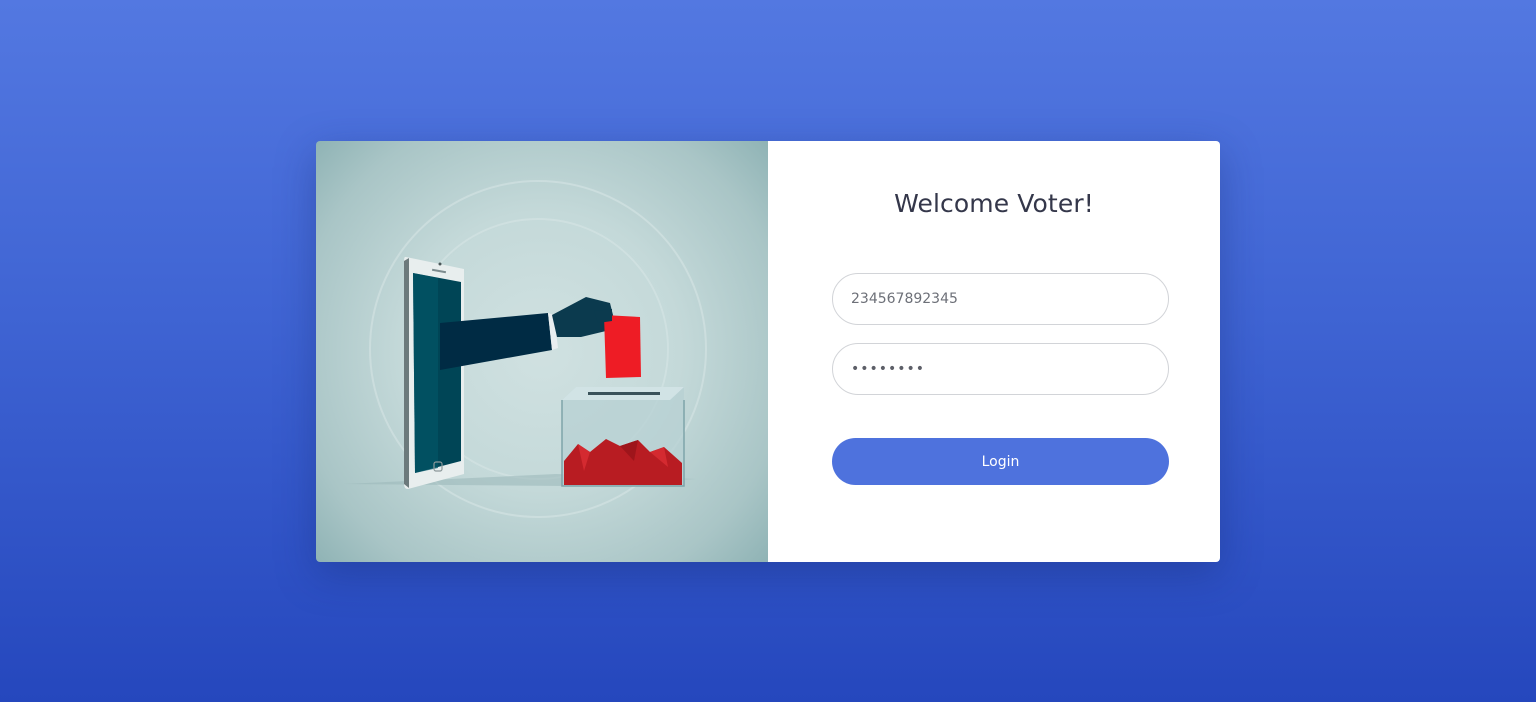  I want to click on voter-id-input, so click(1000, 299).